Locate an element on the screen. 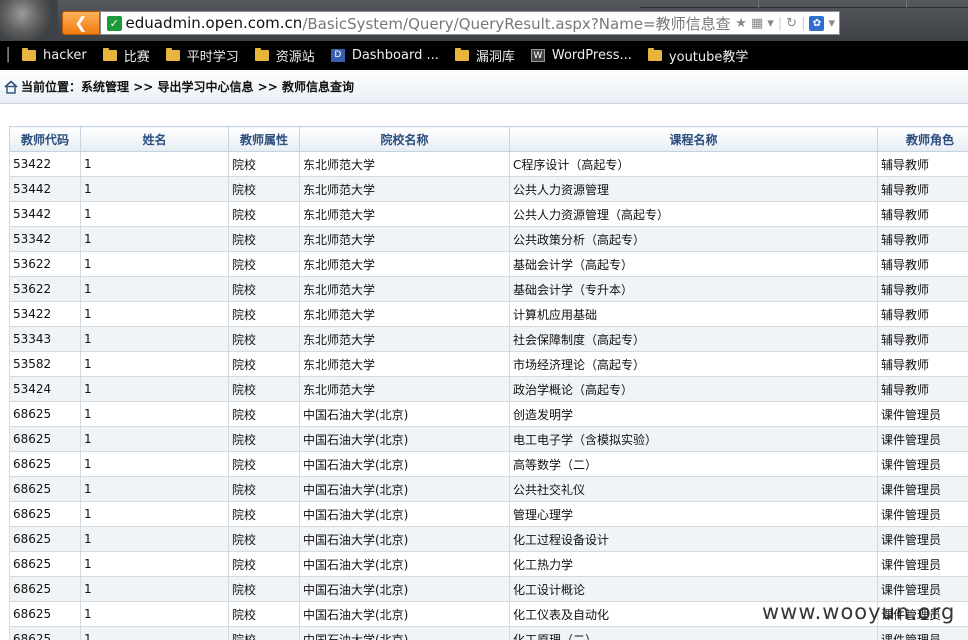 This screenshot has height=640, width=968. table-cell: 市场经济理论（高起专） is located at coordinates (693, 364).